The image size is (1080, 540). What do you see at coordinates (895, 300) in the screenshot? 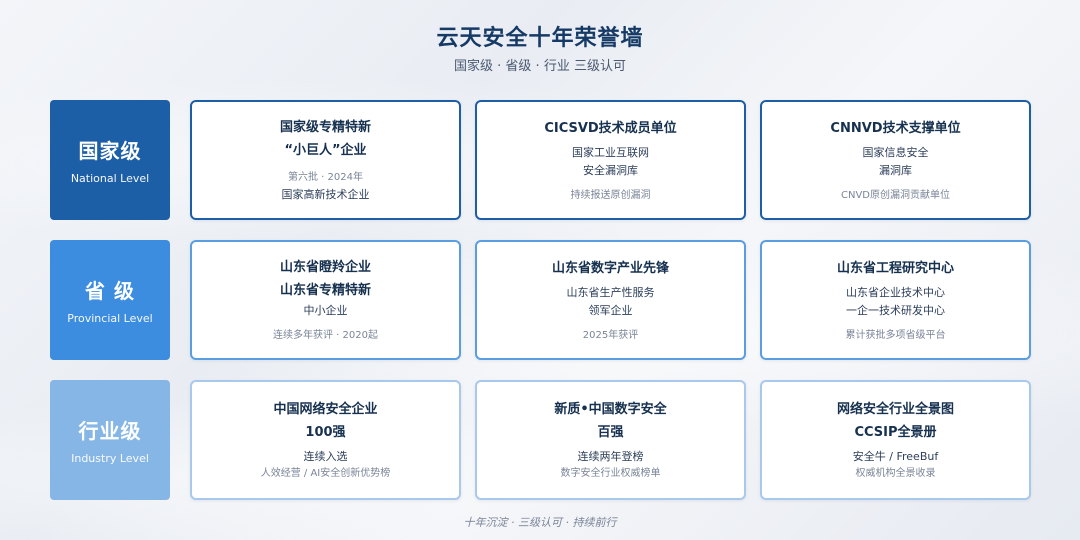
I see `honor-card-engineering-center: 山东省工程研究中心 山东省企业技术中心 一企一技术研发中心 累计获批多项省级平台` at bounding box center [895, 300].